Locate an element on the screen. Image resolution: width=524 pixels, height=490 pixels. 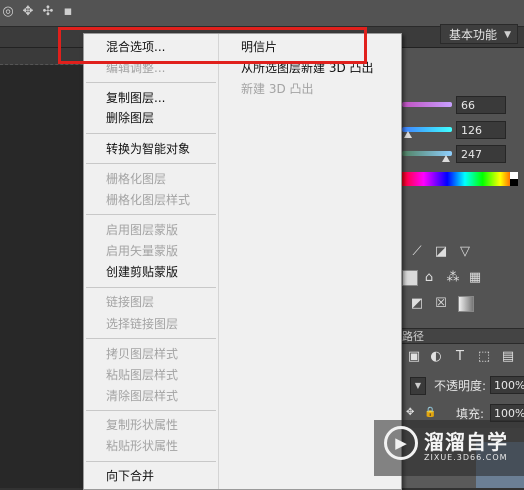
menu-item-clear-layer-style: 清除图层样式 is located at coordinates (142, 396).